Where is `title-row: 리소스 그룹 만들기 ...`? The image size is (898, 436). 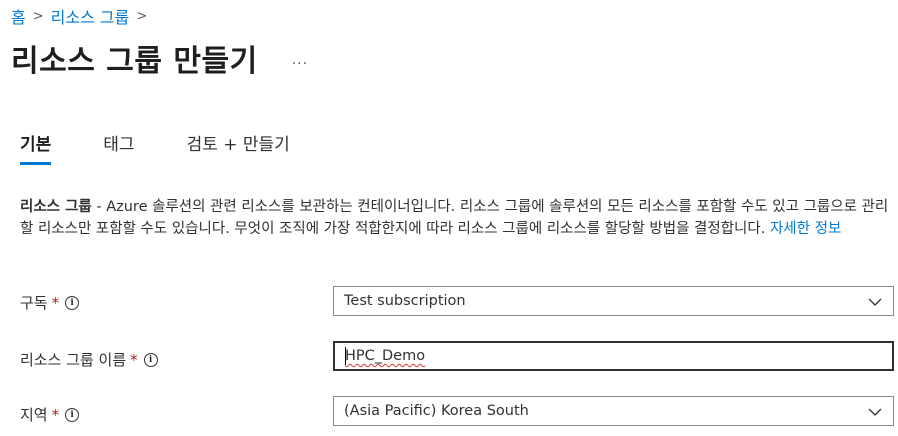 title-row: 리소스 그룹 만들기 ... is located at coordinates (159, 58).